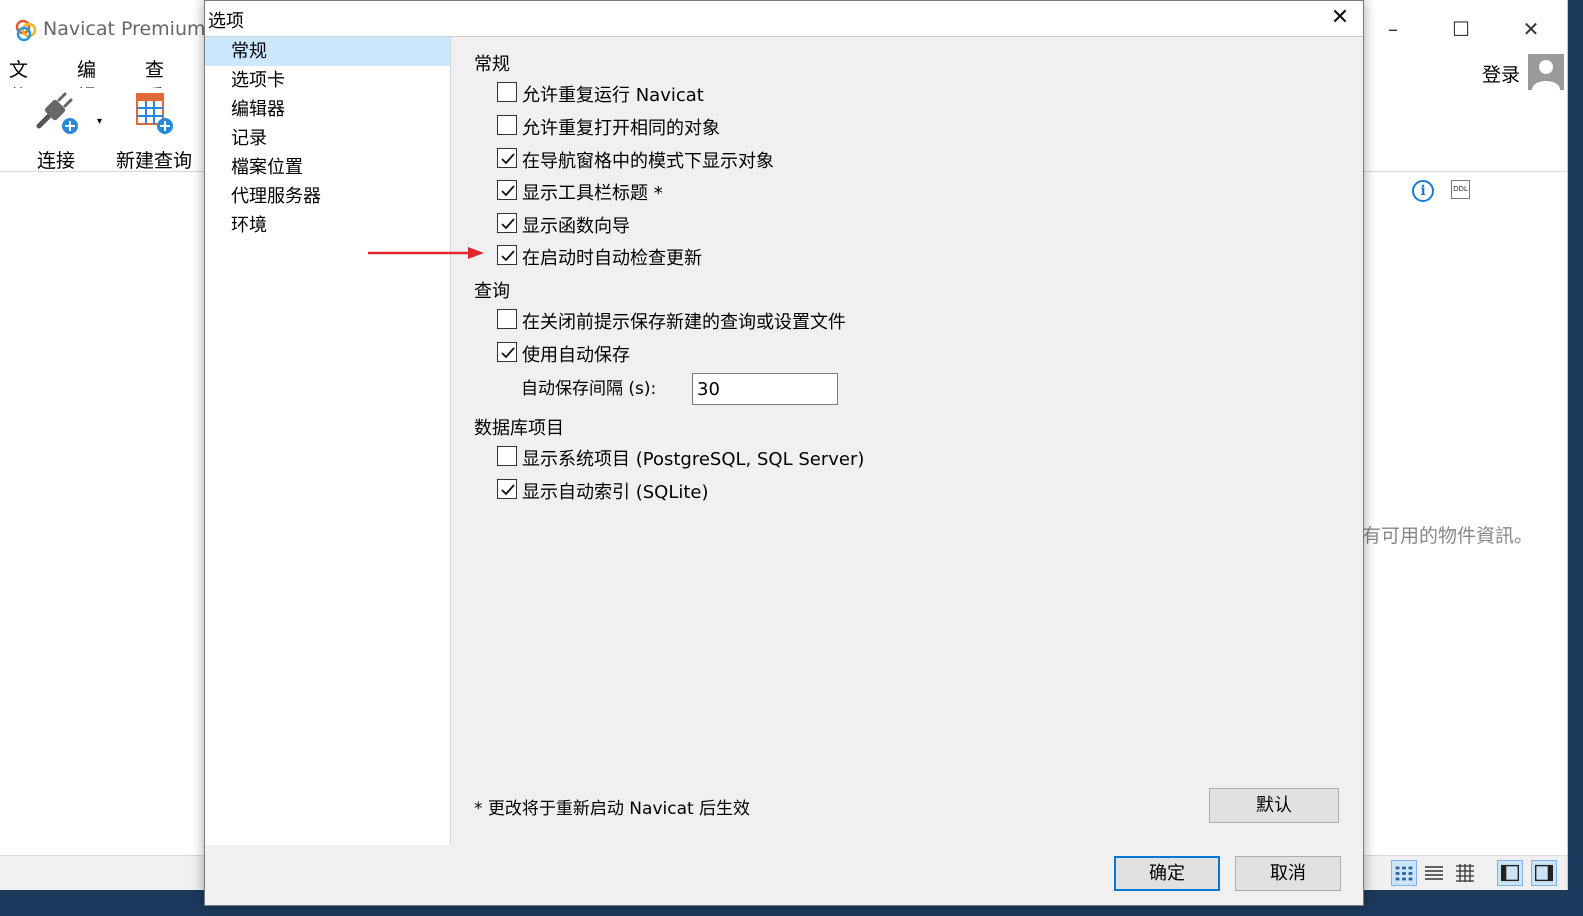 This screenshot has width=1583, height=916. I want to click on option-label: 显示自动索引 (SQLite), so click(615, 492).